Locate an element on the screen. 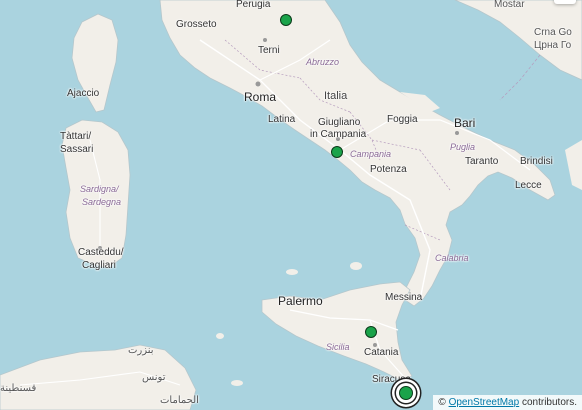 The height and width of the screenshot is (410, 582). label-sardegna: Sardegna is located at coordinates (102, 202).